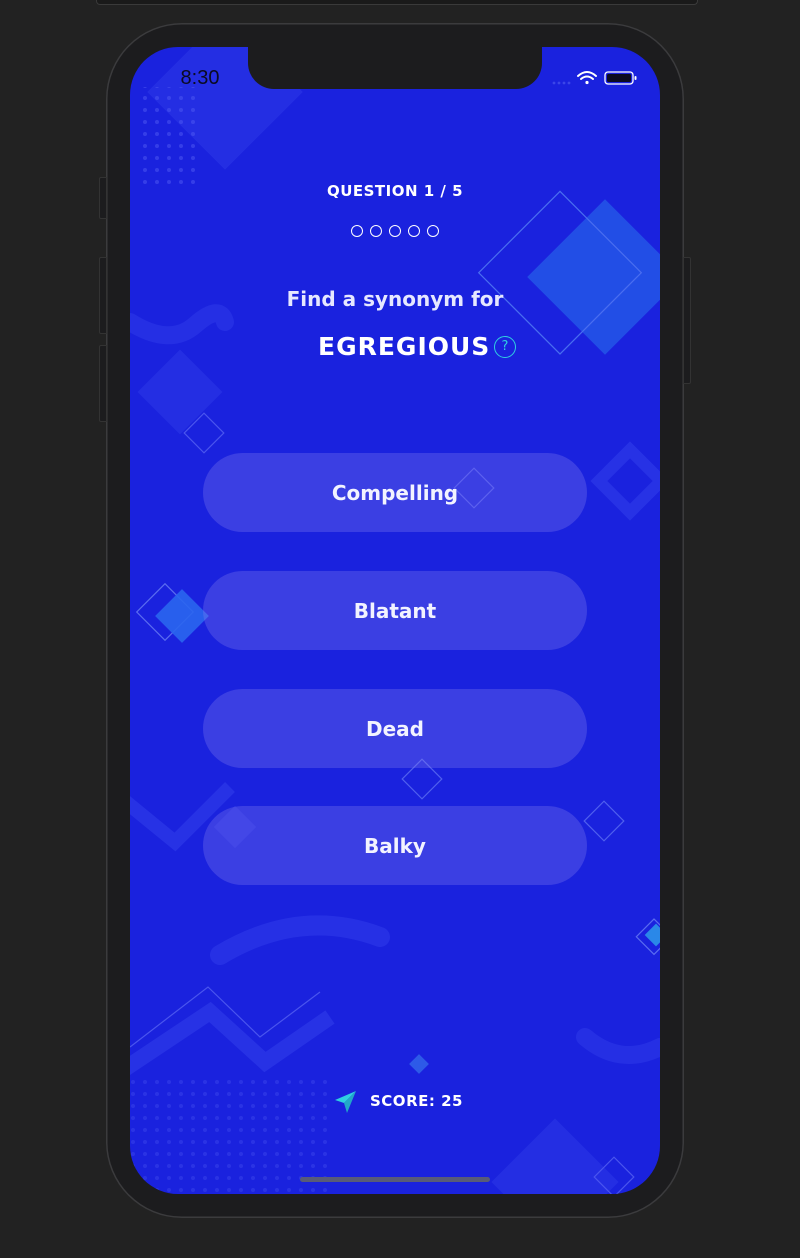  What do you see at coordinates (397, 2) in the screenshot?
I see `window-top-edge` at bounding box center [397, 2].